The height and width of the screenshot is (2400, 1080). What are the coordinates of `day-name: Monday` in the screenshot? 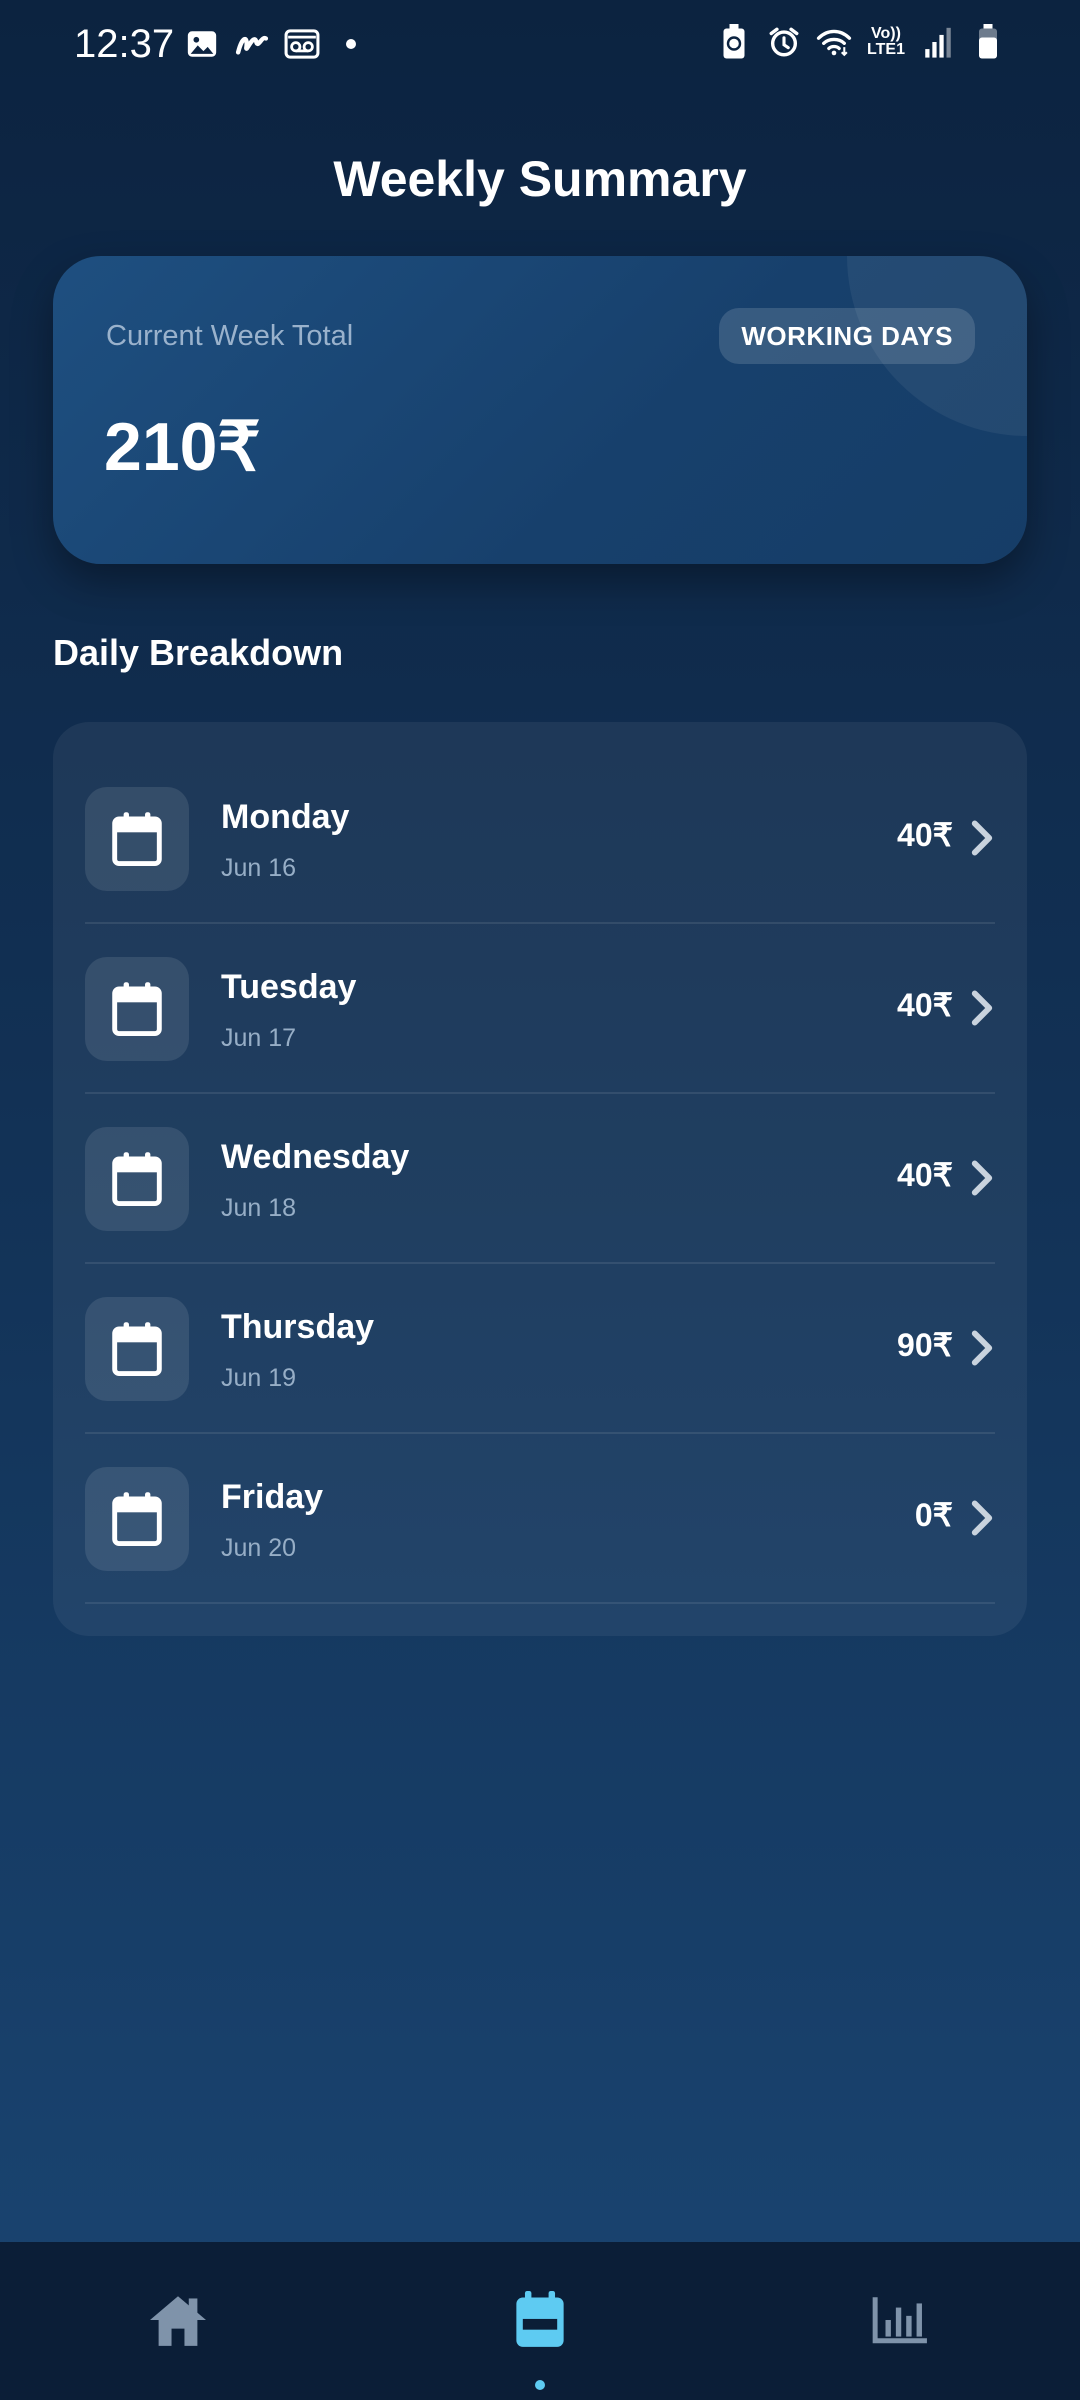 It's located at (285, 817).